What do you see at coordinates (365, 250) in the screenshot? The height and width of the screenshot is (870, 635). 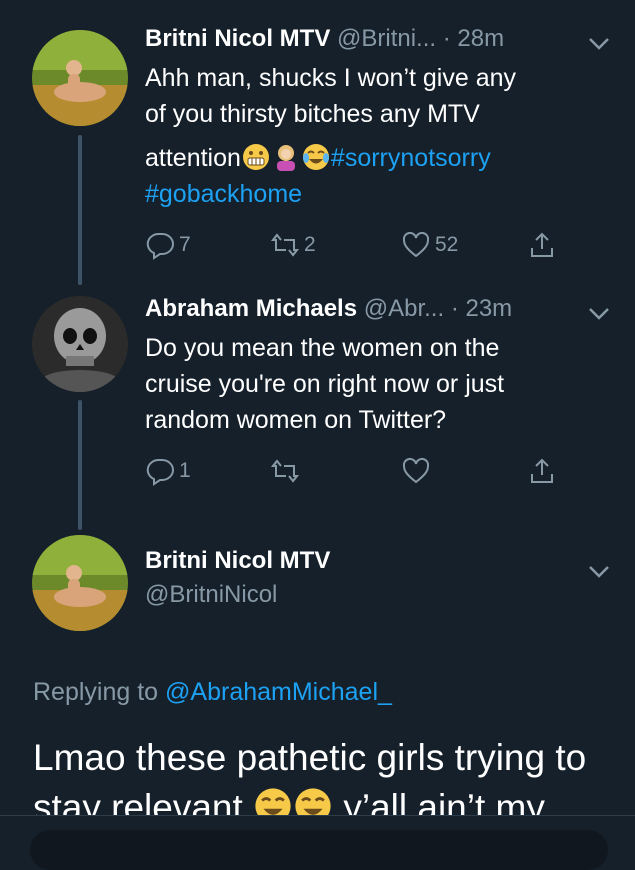 I see `tweet-actions: 7 2 52` at bounding box center [365, 250].